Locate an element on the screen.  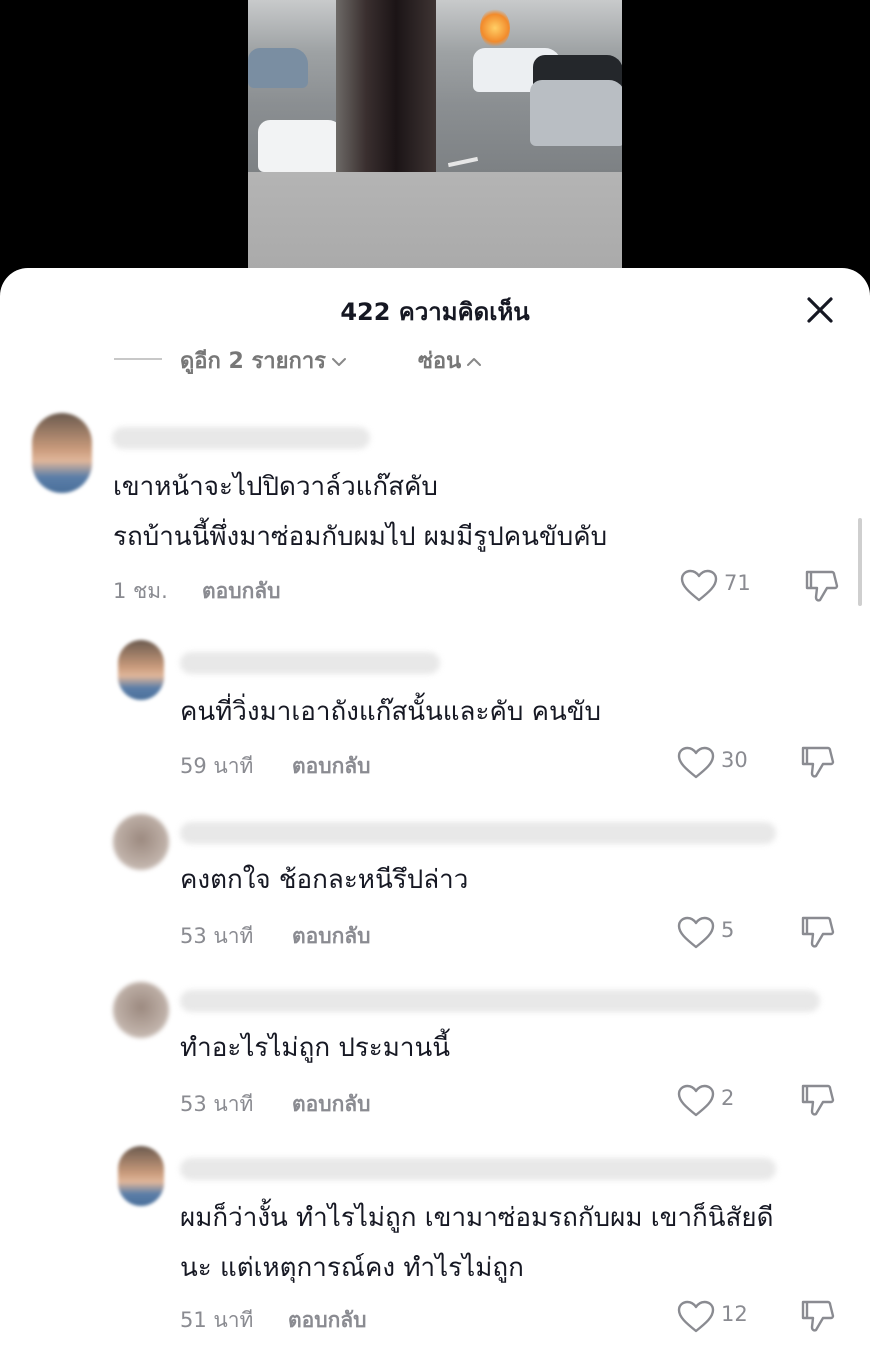
divider is located at coordinates (138, 359).